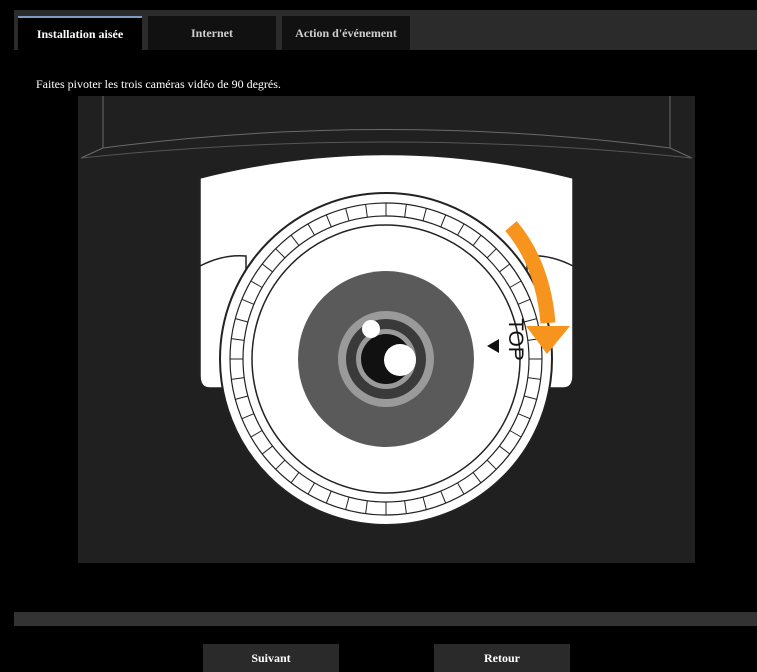  I want to click on tab-internet: Internet, so click(212, 33).